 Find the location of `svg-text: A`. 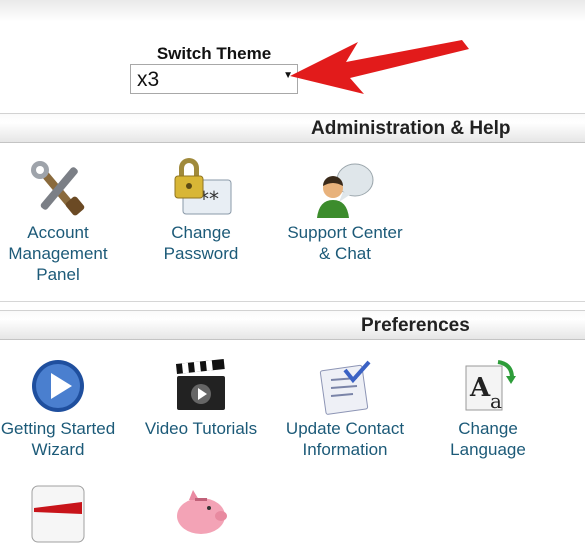

svg-text: A is located at coordinates (480, 388).